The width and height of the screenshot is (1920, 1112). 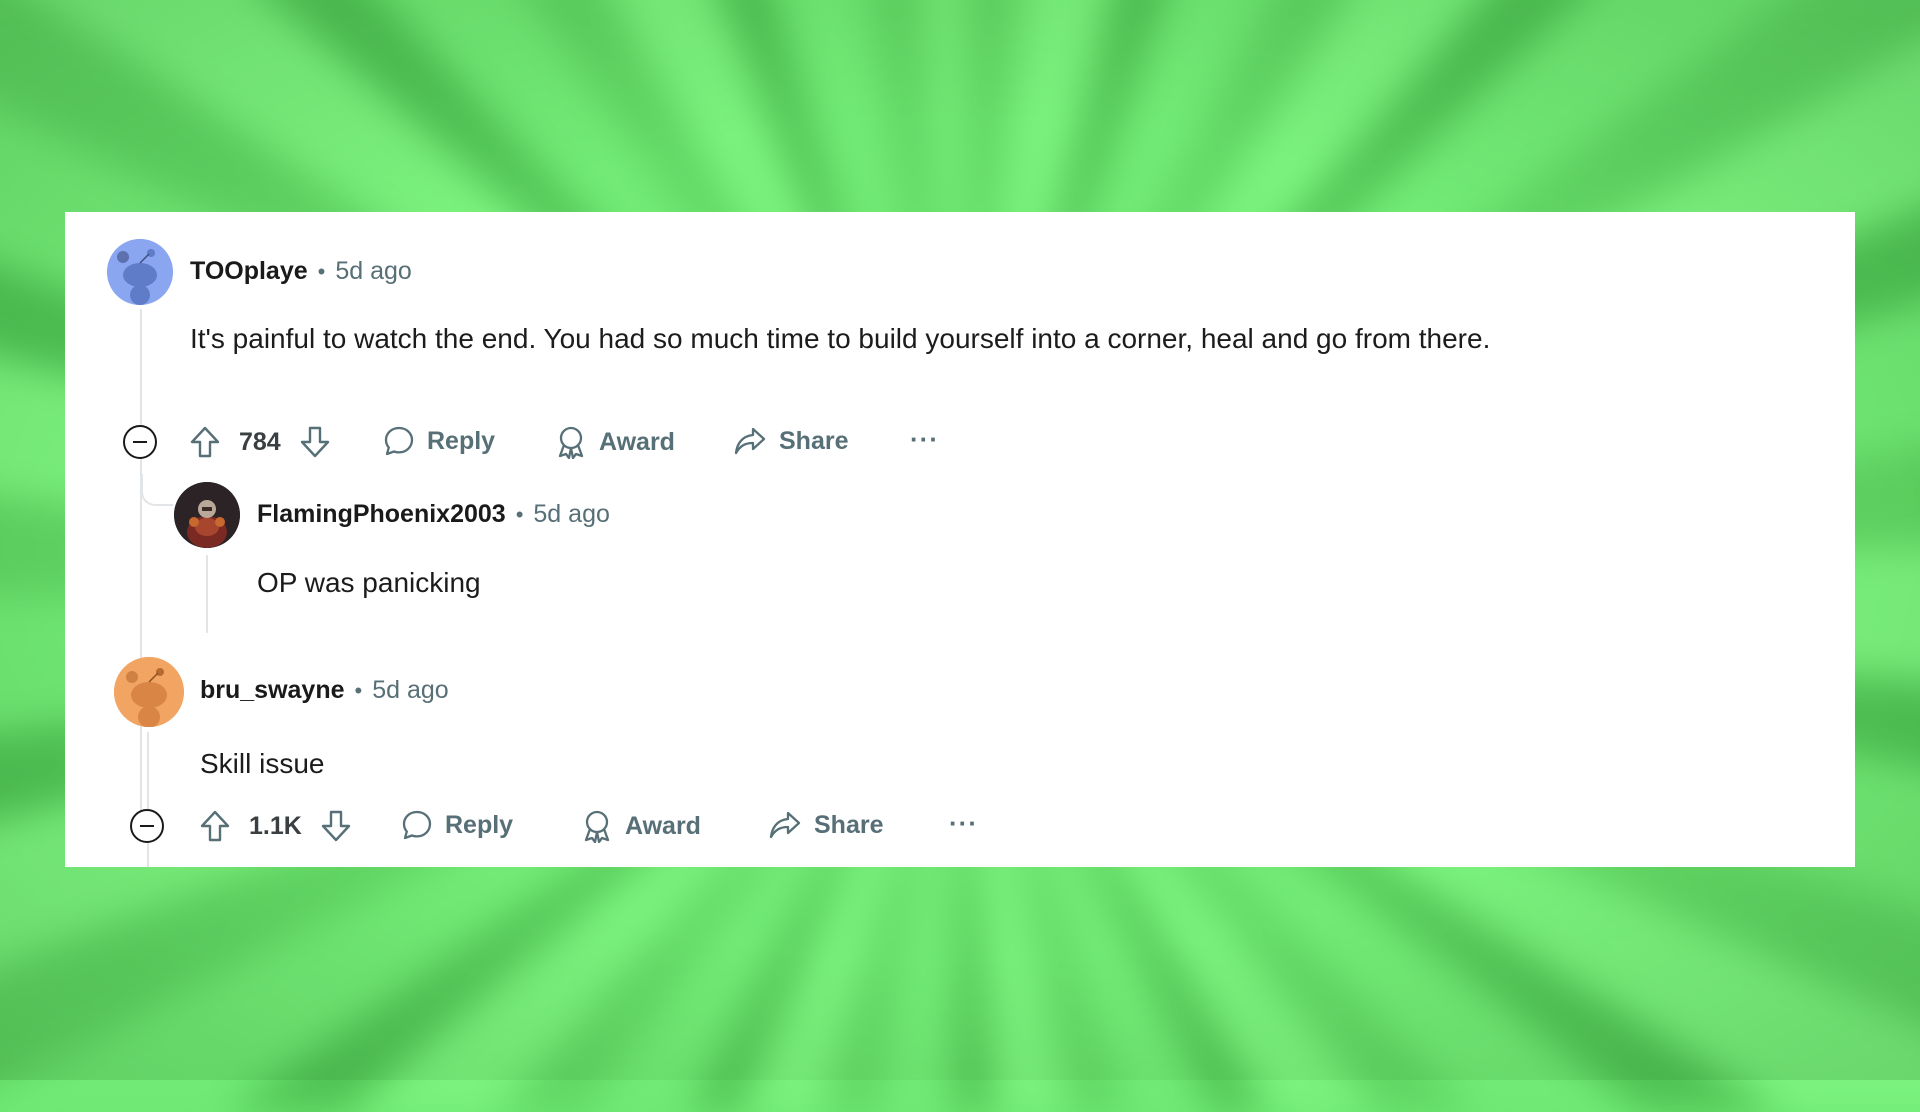 I want to click on reply-username: FlamingPhoenix2003, so click(x=381, y=514).